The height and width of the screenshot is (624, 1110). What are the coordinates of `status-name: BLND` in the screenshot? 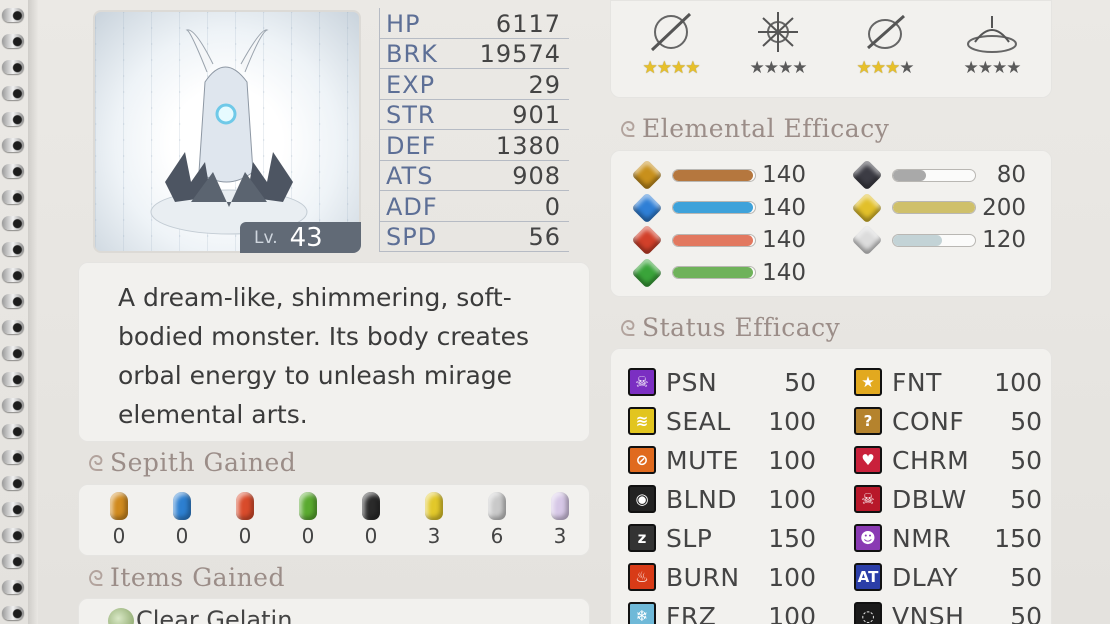 It's located at (702, 499).